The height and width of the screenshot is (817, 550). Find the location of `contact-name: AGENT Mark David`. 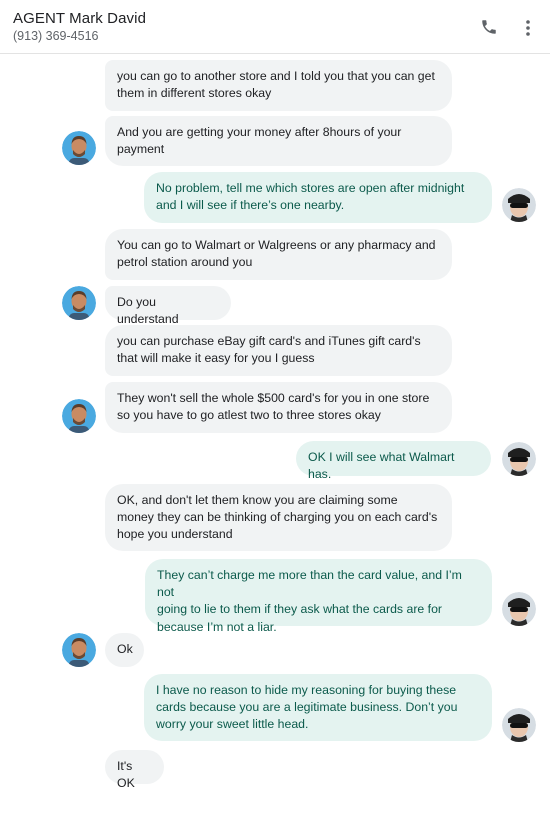

contact-name: AGENT Mark David is located at coordinates (80, 18).